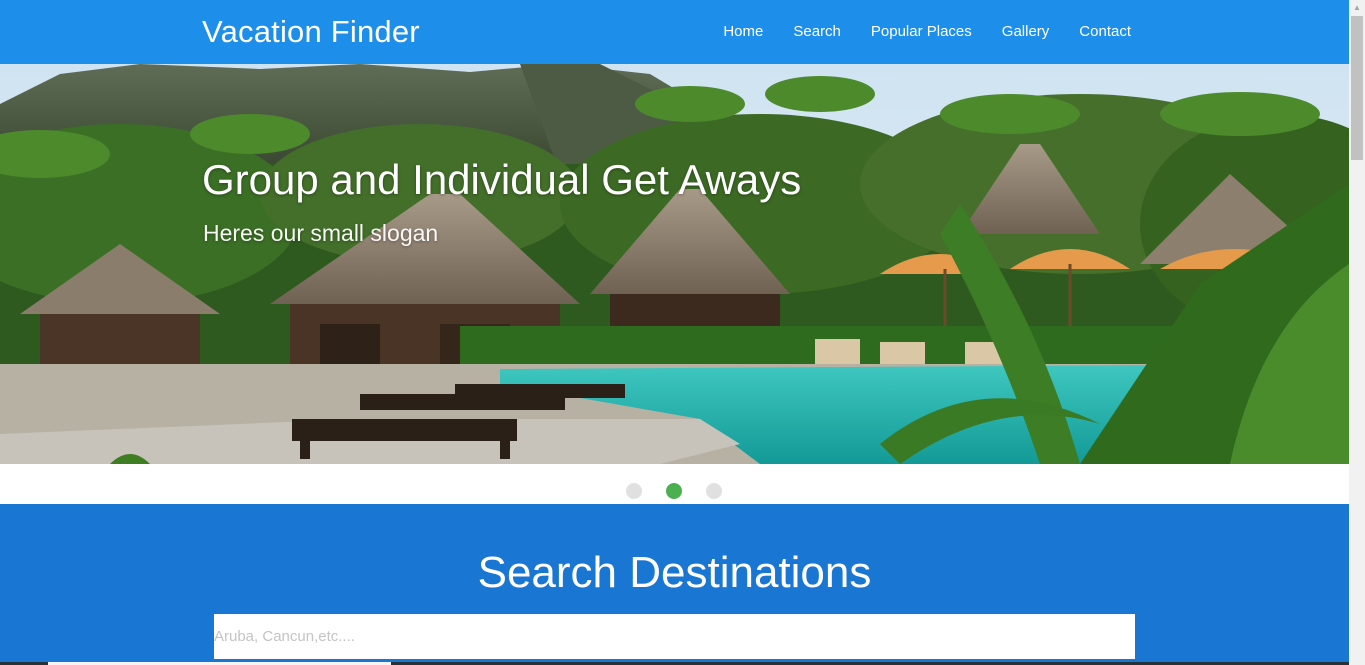 The image size is (1365, 665). Describe the element at coordinates (321, 233) in the screenshot. I see `hero-subtitle: Heres our small slogan` at that location.